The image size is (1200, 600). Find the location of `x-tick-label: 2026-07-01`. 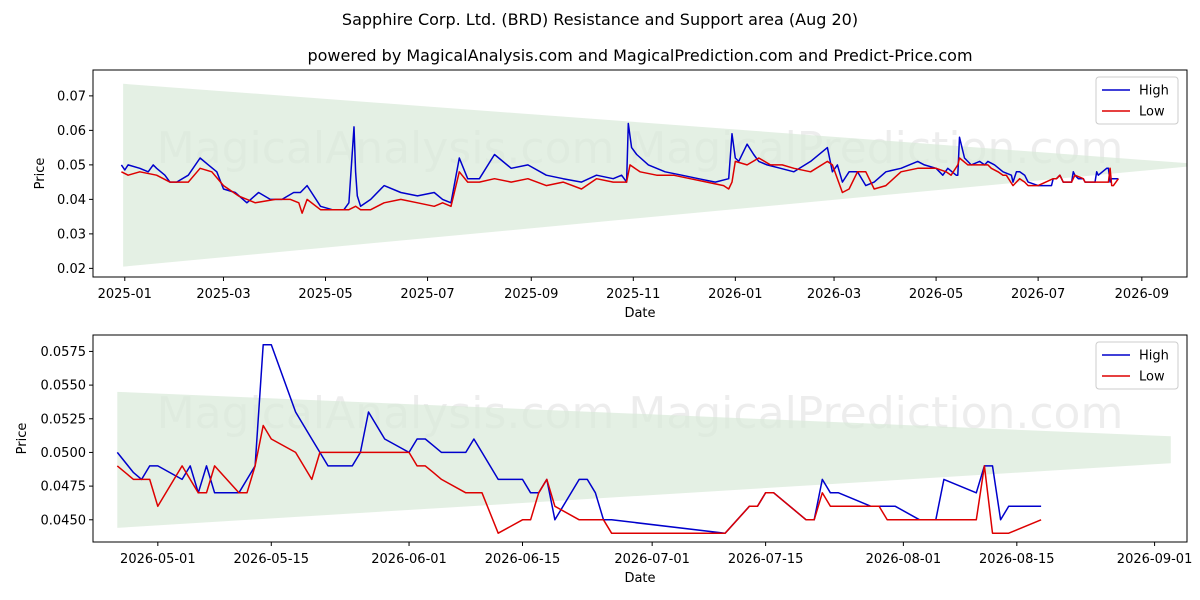

x-tick-label: 2026-07-01 is located at coordinates (652, 559).